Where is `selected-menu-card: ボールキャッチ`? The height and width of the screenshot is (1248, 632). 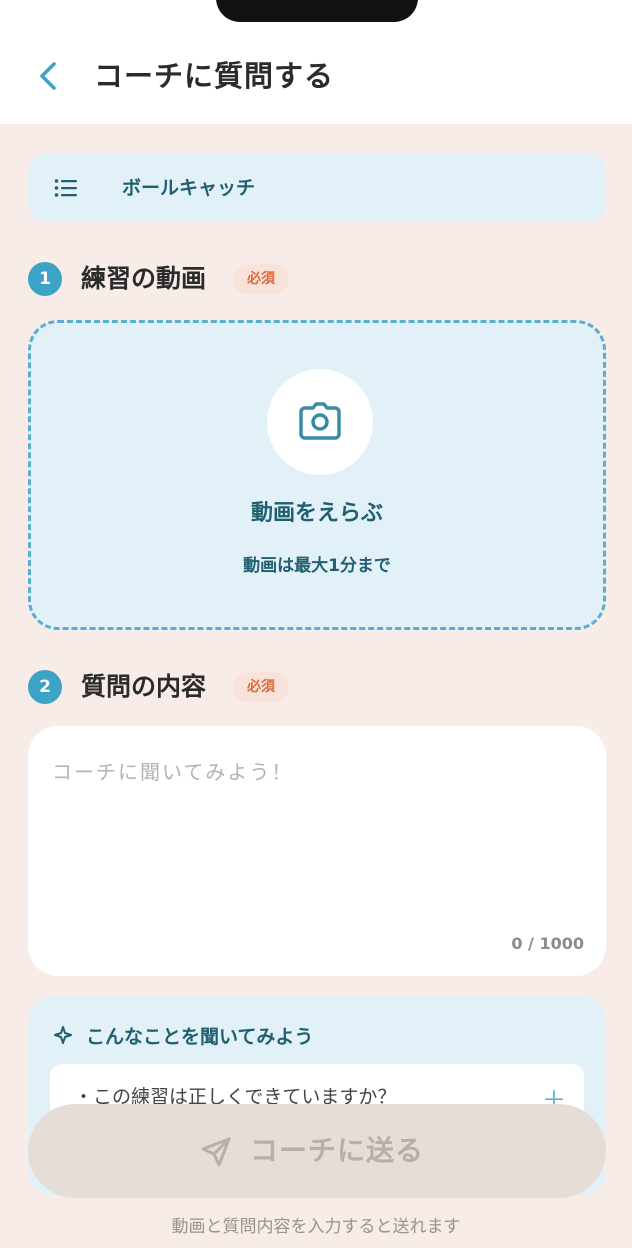 selected-menu-card: ボールキャッチ is located at coordinates (317, 188).